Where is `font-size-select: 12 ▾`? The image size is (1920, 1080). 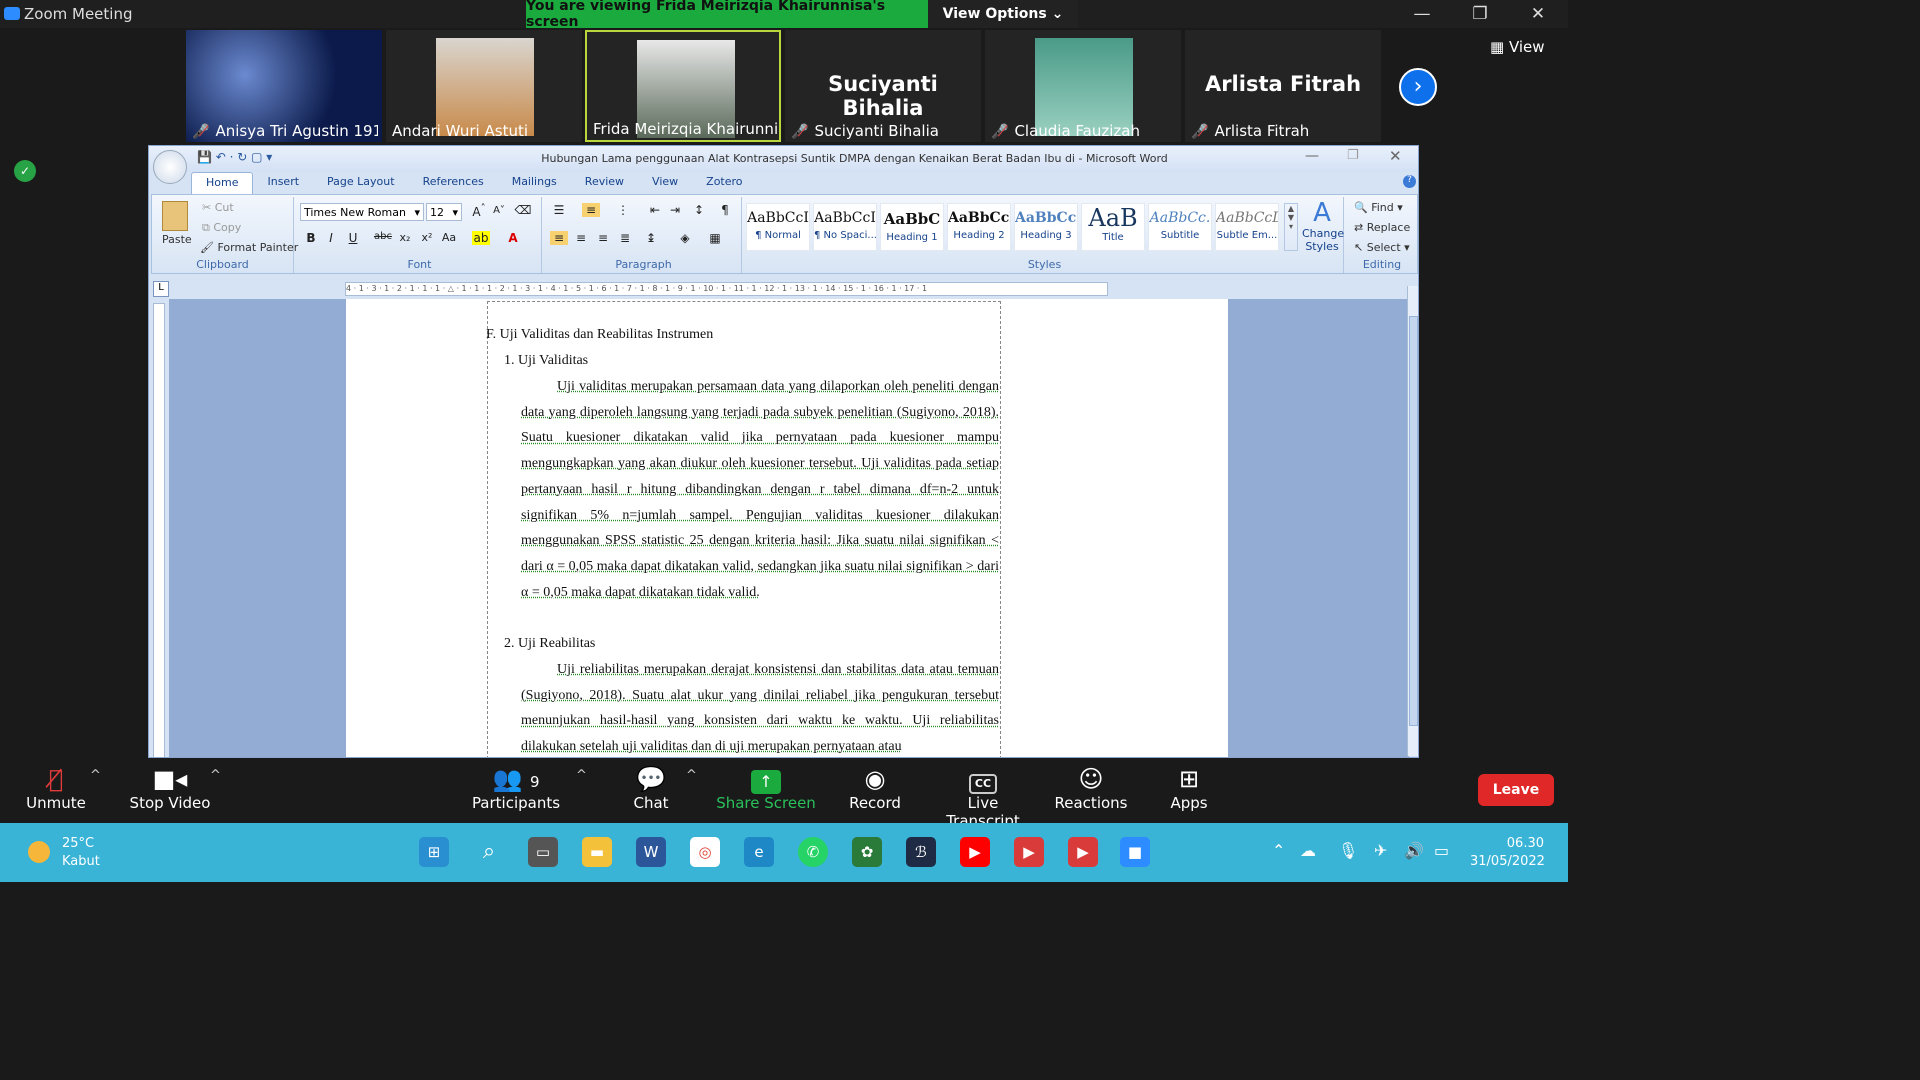 font-size-select: 12 ▾ is located at coordinates (444, 212).